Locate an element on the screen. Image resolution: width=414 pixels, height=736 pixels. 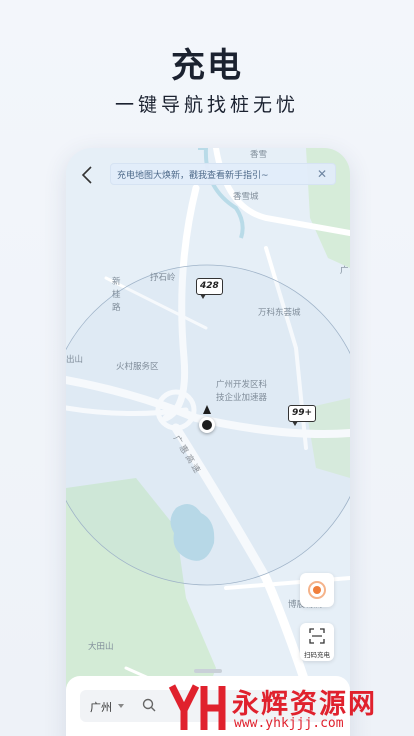
station-count: 428 is located at coordinates (209, 286).